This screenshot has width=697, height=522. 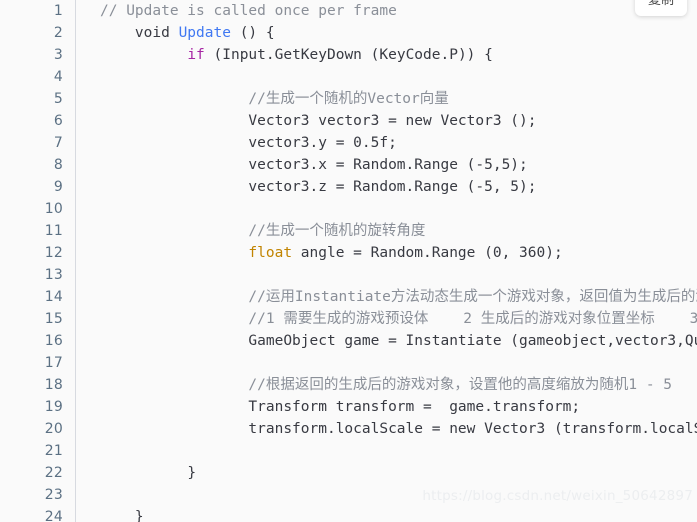 What do you see at coordinates (58, 99) in the screenshot?
I see `line-number: 5` at bounding box center [58, 99].